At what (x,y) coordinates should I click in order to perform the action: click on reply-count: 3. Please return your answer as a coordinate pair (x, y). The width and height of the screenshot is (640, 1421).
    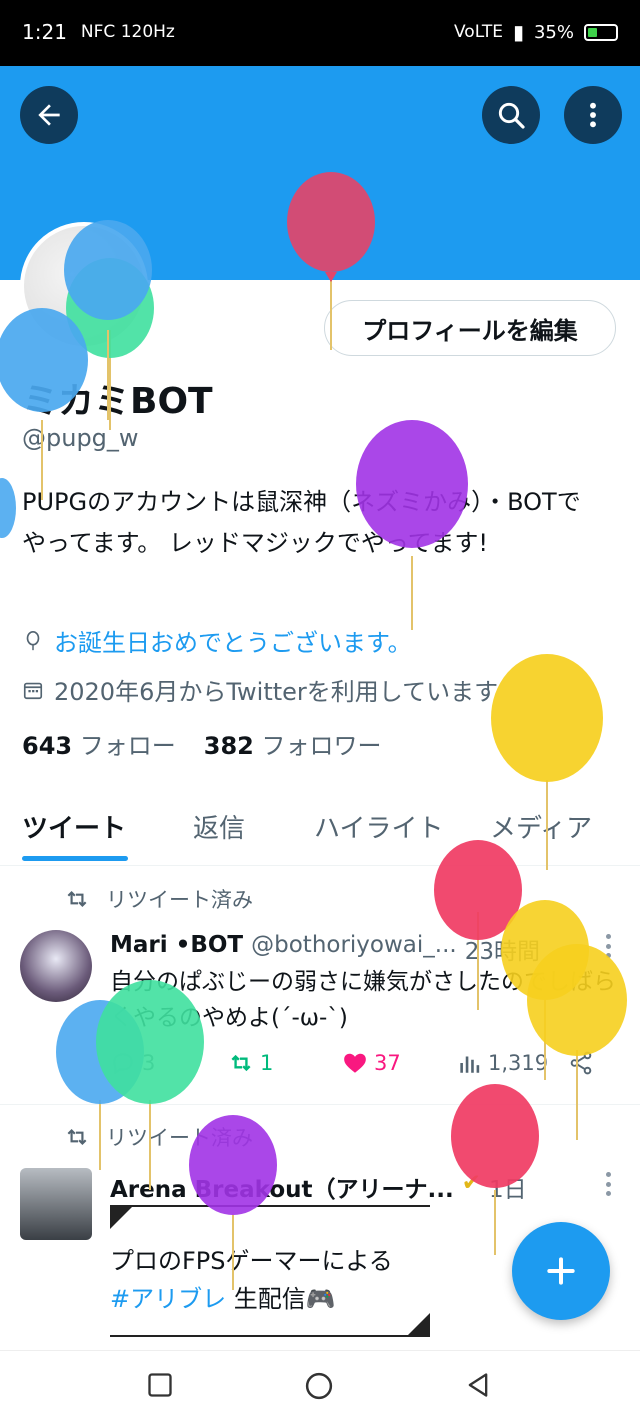
    Looking at the image, I should click on (149, 1063).